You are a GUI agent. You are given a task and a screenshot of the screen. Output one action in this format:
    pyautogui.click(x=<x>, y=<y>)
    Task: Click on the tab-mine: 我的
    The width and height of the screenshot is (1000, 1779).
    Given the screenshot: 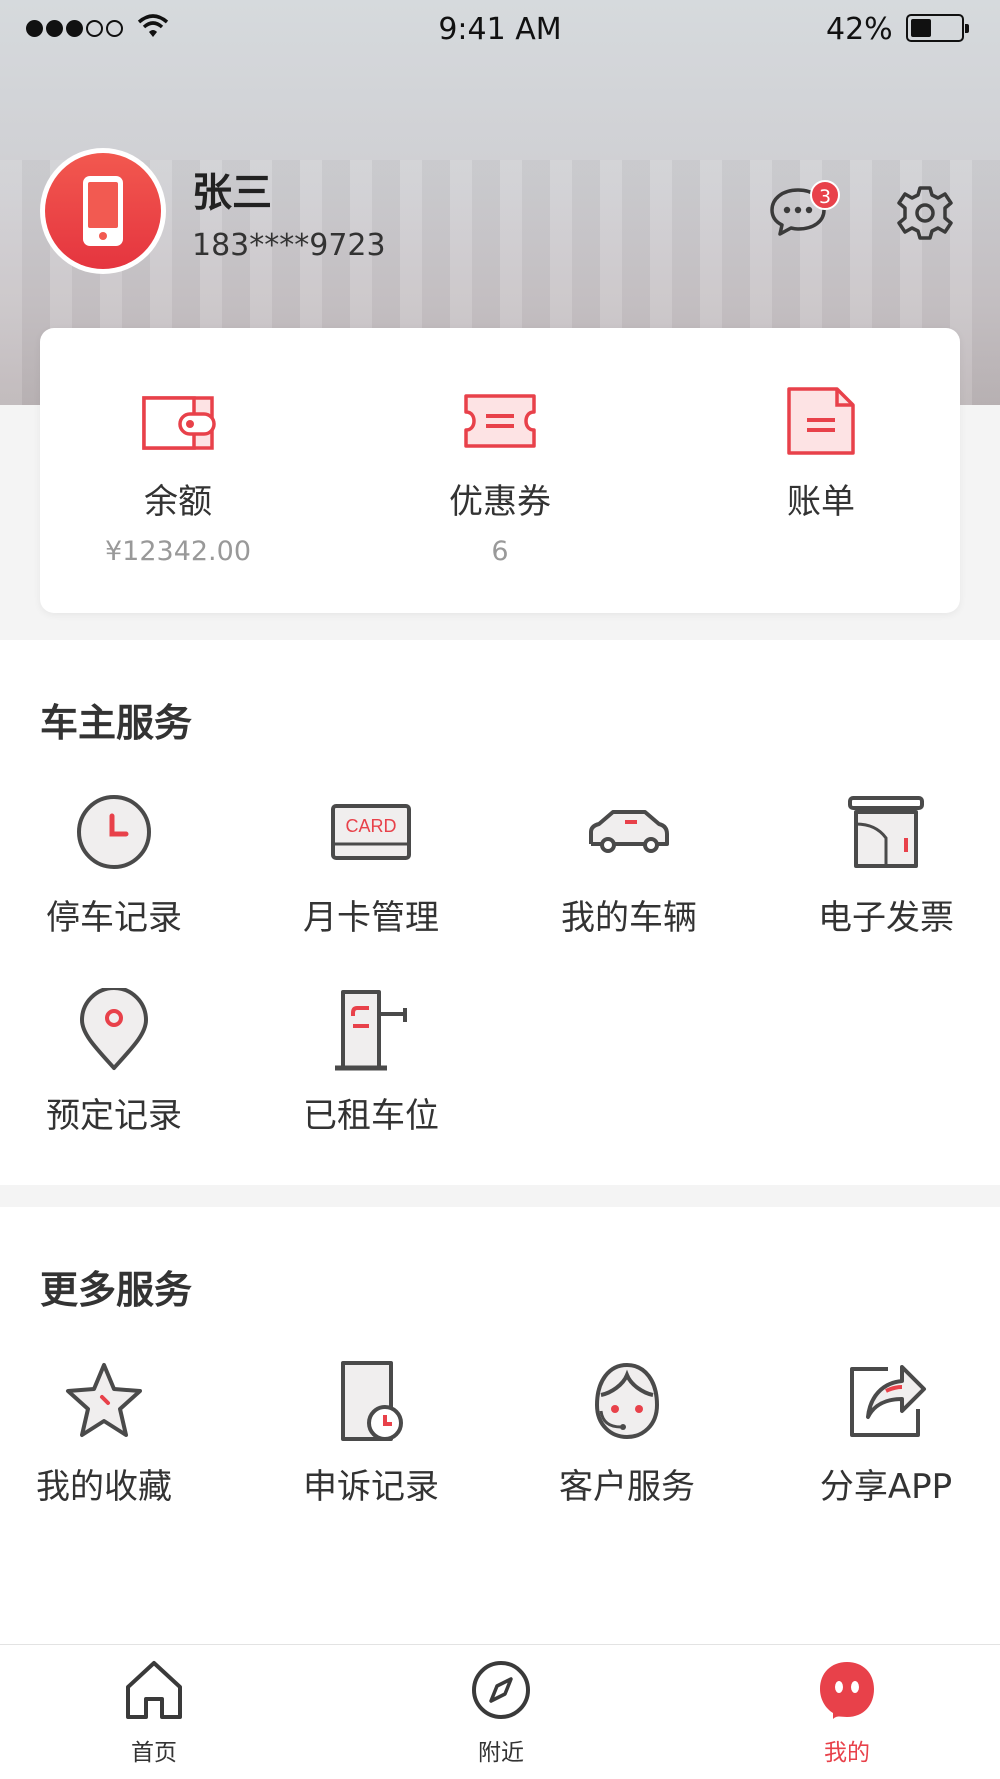 What is the action you would take?
    pyautogui.click(x=847, y=1712)
    